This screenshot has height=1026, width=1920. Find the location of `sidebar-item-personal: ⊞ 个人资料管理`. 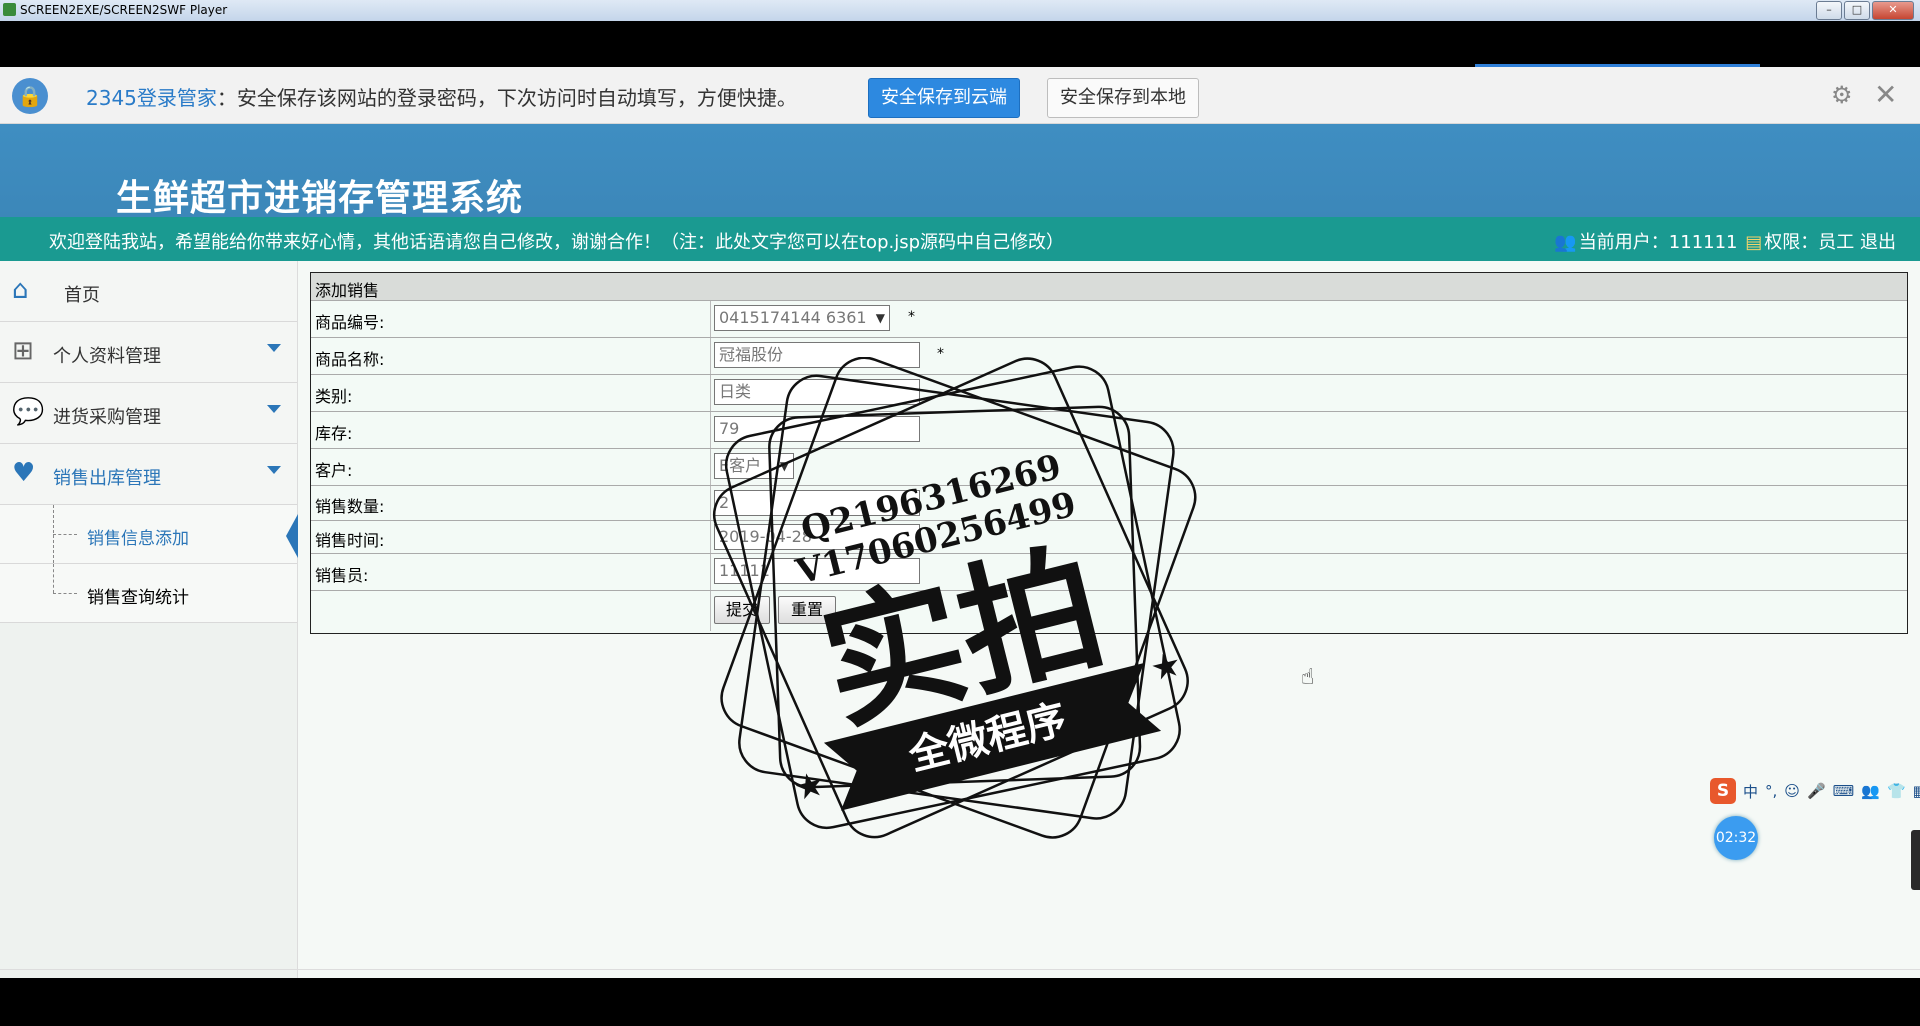

sidebar-item-personal: ⊞ 个人资料管理 is located at coordinates (148, 352).